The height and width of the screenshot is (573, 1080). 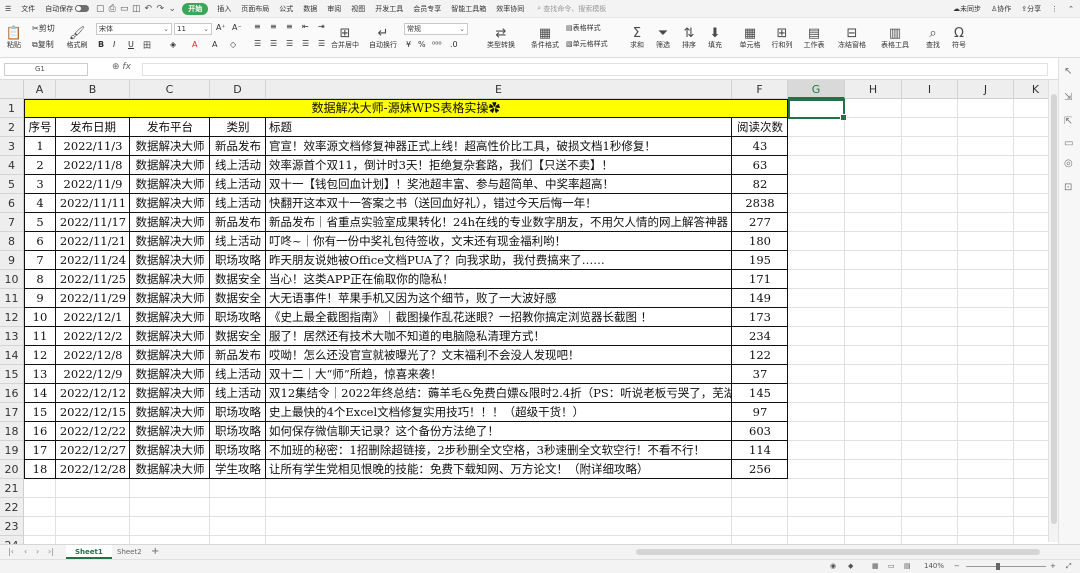 What do you see at coordinates (93, 184) in the screenshot?
I see `cell-date: 2022/11/9` at bounding box center [93, 184].